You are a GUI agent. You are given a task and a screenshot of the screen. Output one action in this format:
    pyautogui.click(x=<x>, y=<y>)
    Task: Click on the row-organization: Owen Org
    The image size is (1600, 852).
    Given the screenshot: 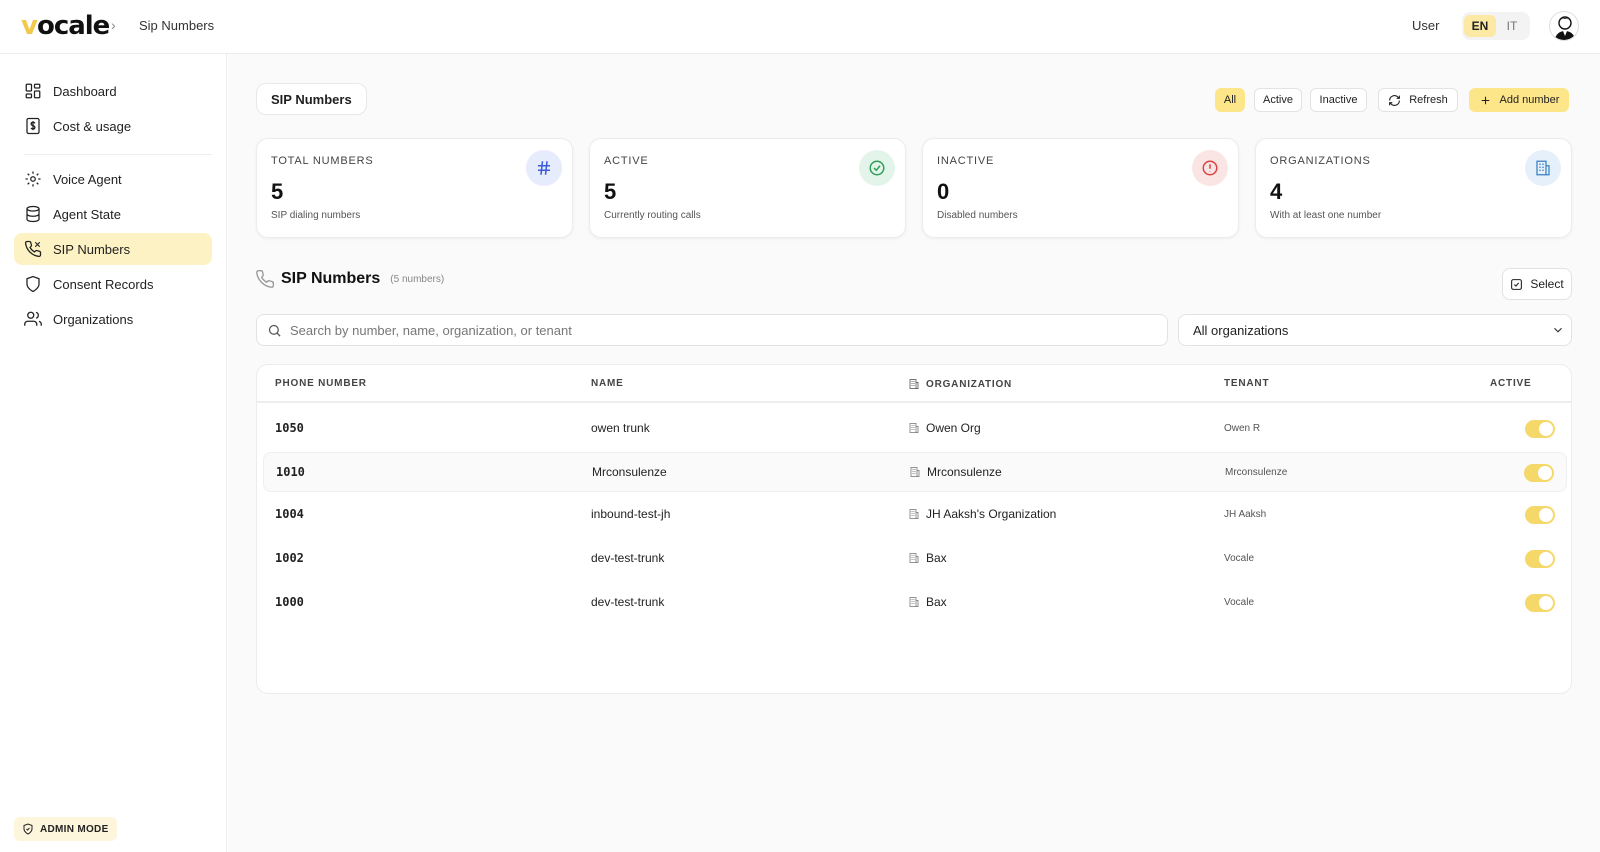 What is the action you would take?
    pyautogui.click(x=944, y=428)
    